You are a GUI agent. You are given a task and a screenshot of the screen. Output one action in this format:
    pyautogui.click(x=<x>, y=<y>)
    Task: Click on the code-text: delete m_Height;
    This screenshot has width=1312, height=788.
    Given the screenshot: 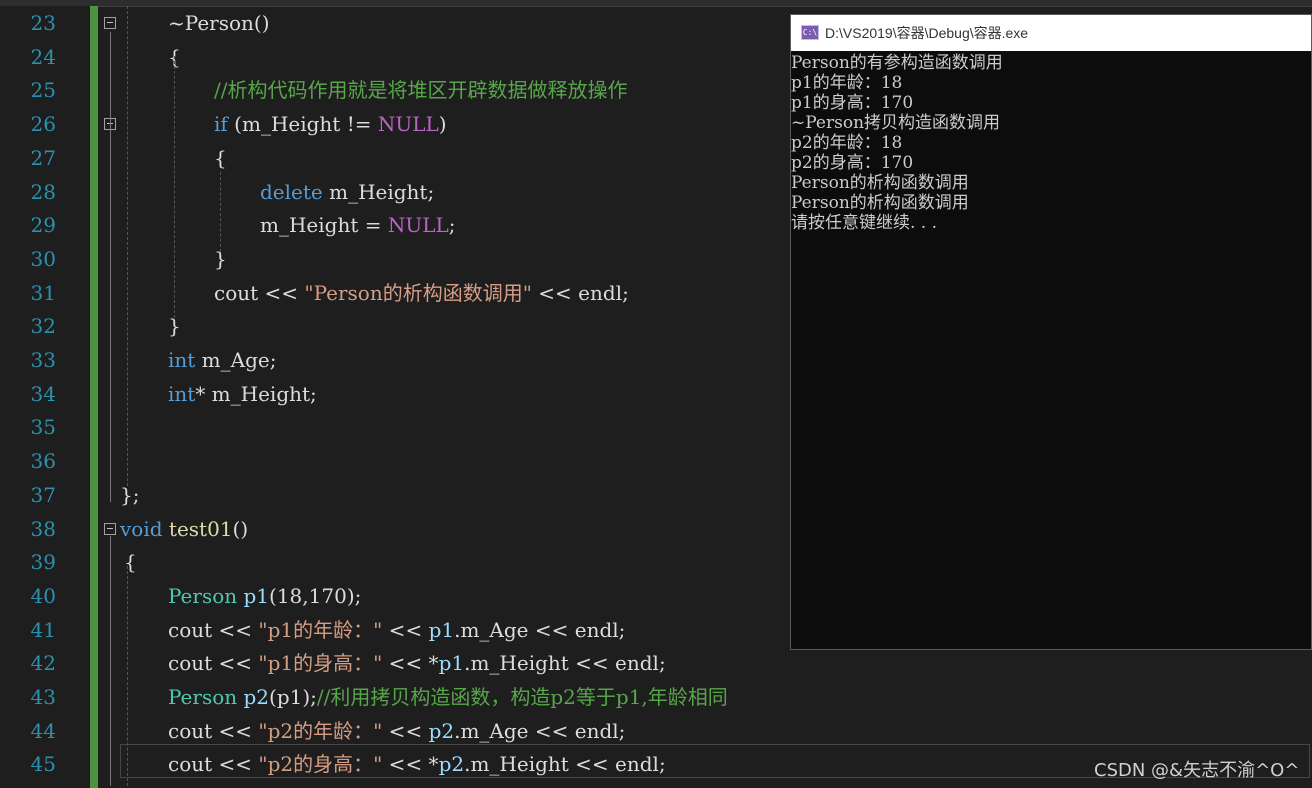 What is the action you would take?
    pyautogui.click(x=347, y=192)
    